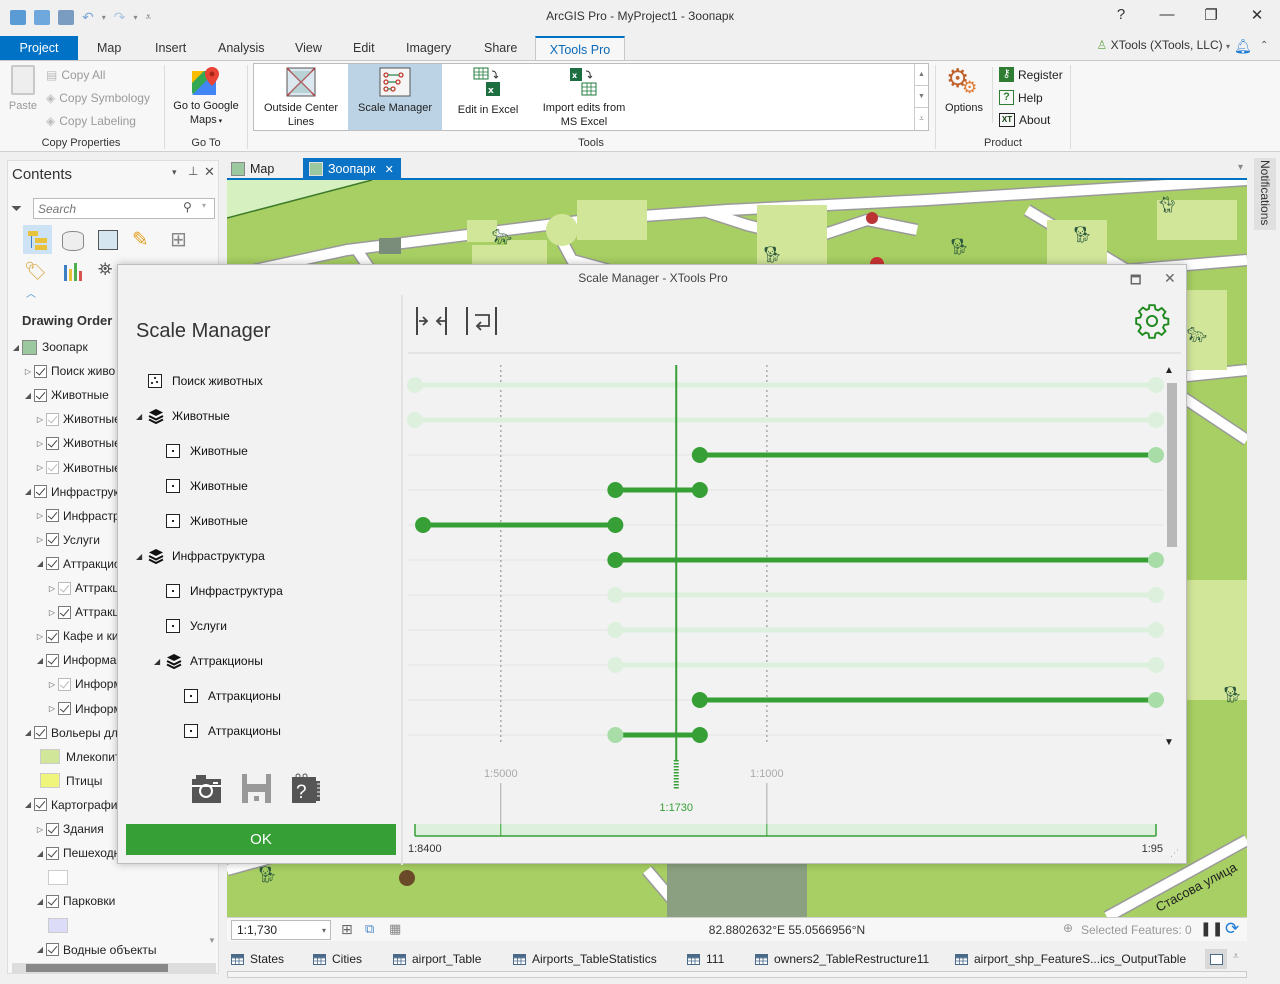  Describe the element at coordinates (74, 901) in the screenshot. I see `layer-tree-item: ◢ Парковки` at that location.